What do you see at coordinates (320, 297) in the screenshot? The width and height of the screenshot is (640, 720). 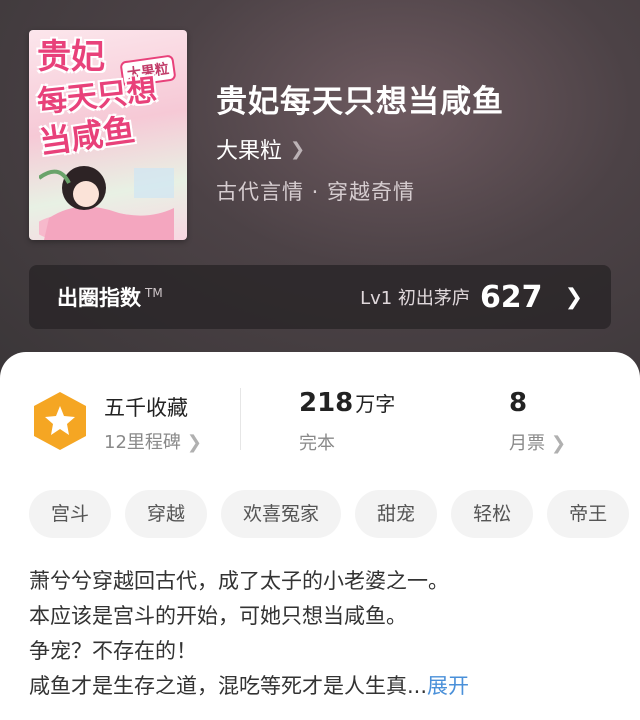 I see `popularity-index-bar: 出圈指数 TM Lv1 初出茅庐 627 ❯` at bounding box center [320, 297].